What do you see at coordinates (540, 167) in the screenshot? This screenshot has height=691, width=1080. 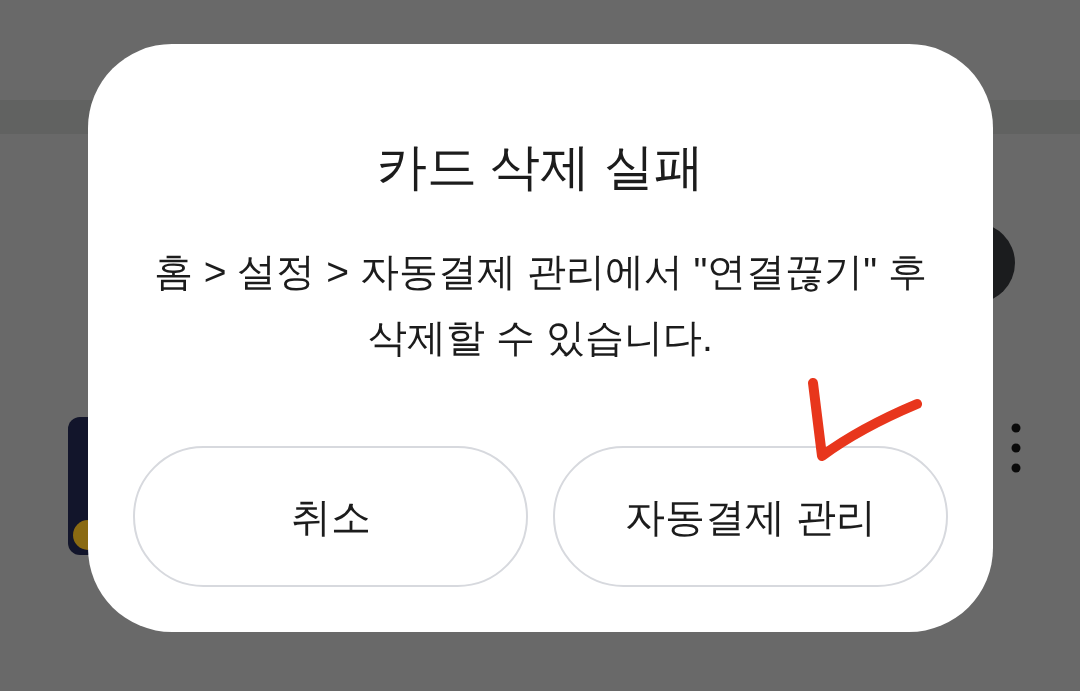 I see `dialog-title: 카드 삭제 실패` at bounding box center [540, 167].